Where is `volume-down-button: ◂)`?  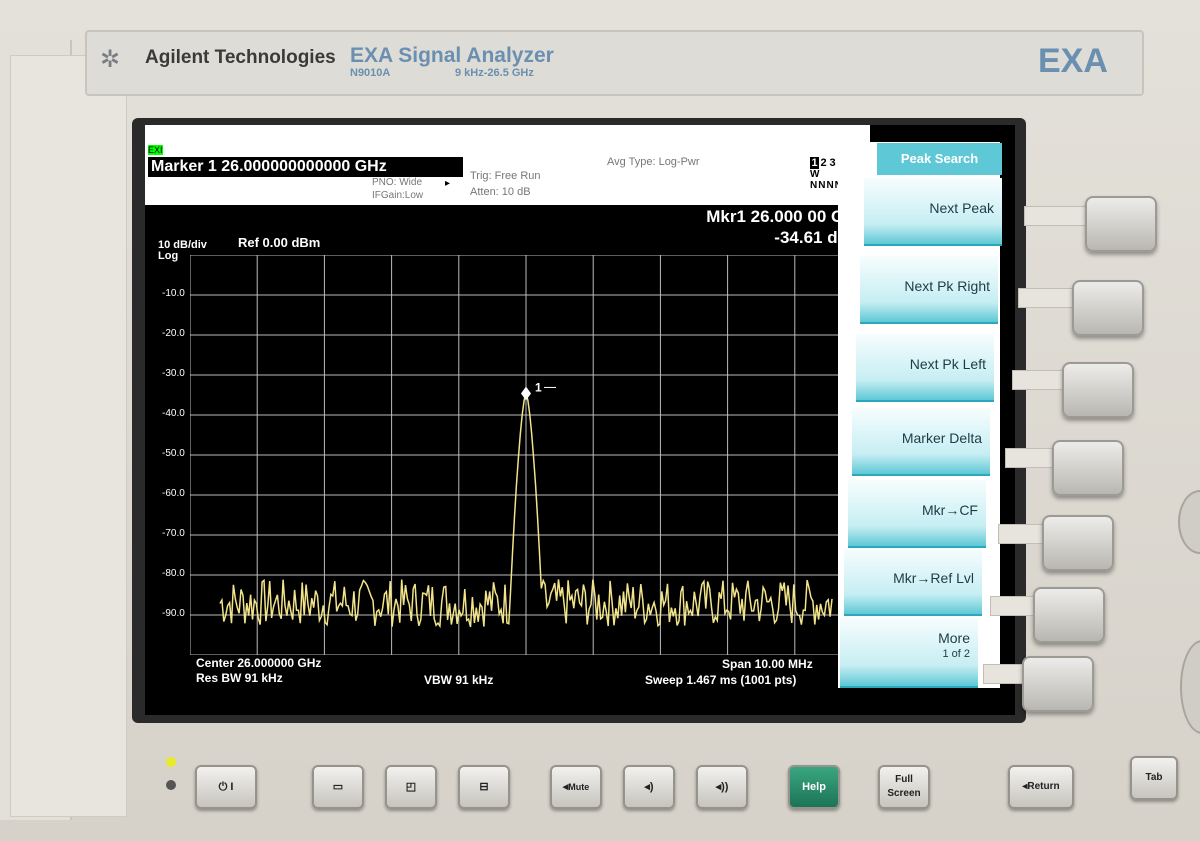
volume-down-button: ◂) is located at coordinates (649, 787).